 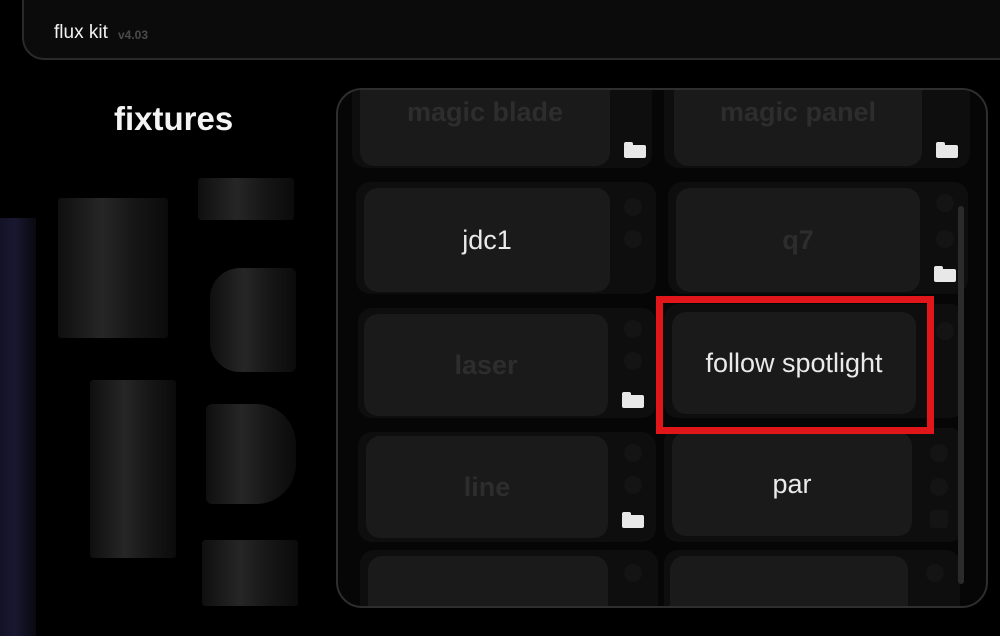 I want to click on selection-highlight, so click(x=795, y=365).